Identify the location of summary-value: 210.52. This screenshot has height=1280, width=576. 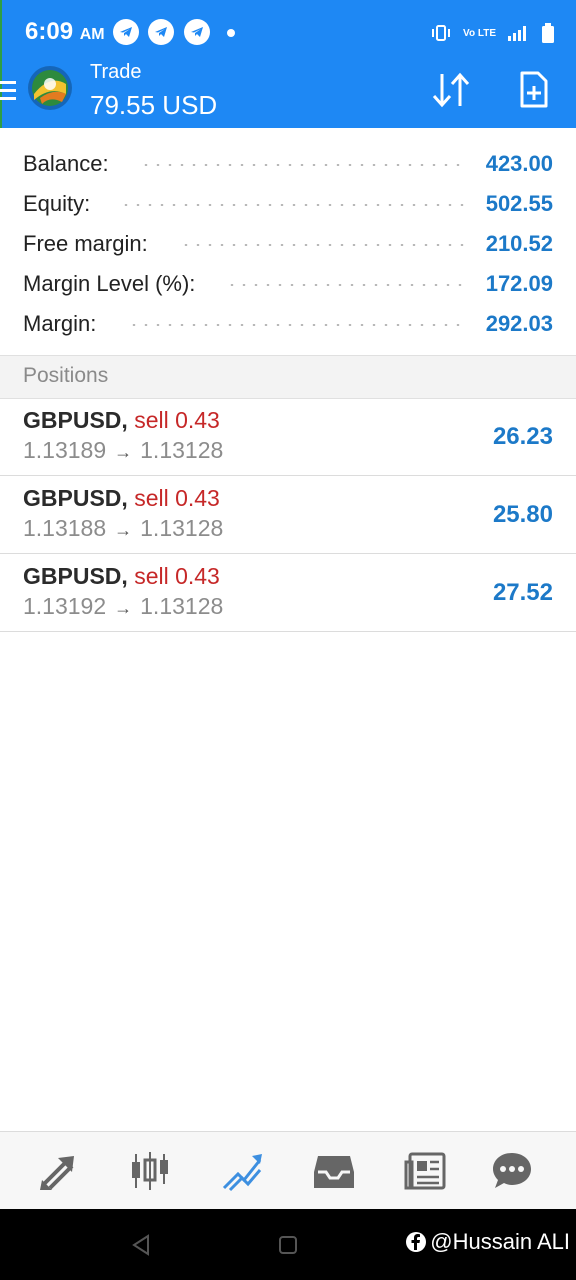
(519, 243).